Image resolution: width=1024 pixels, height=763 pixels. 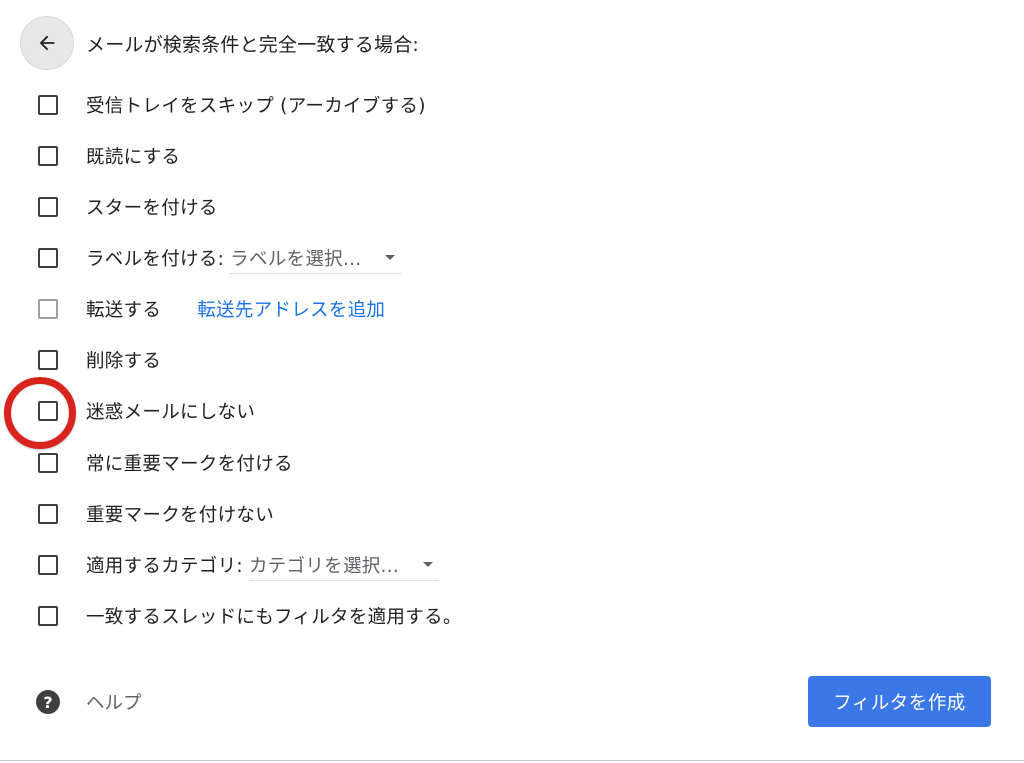 What do you see at coordinates (256, 106) in the screenshot?
I see `option-label: 受信トレイをスキップ (アーカイブする)` at bounding box center [256, 106].